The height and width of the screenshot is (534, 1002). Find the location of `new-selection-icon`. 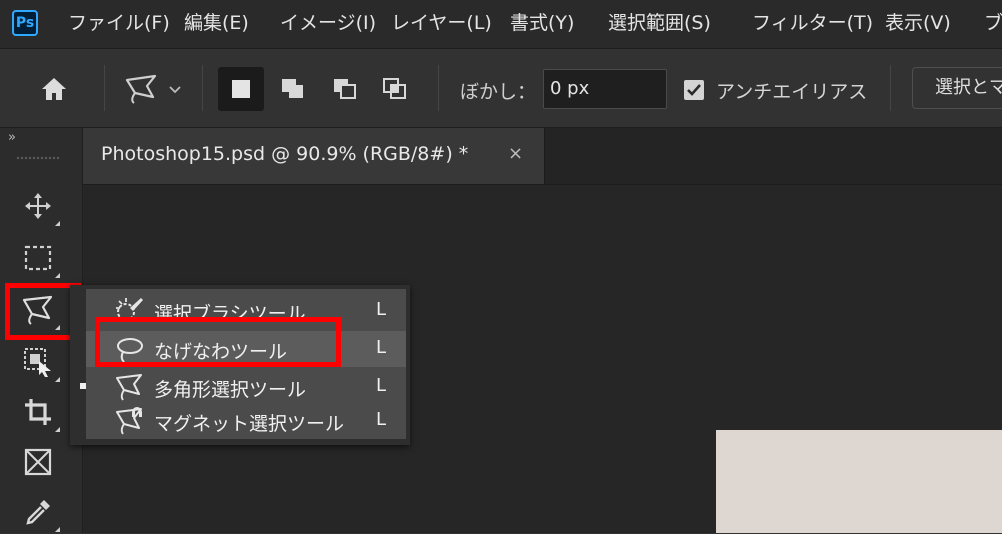

new-selection-icon is located at coordinates (241, 89).